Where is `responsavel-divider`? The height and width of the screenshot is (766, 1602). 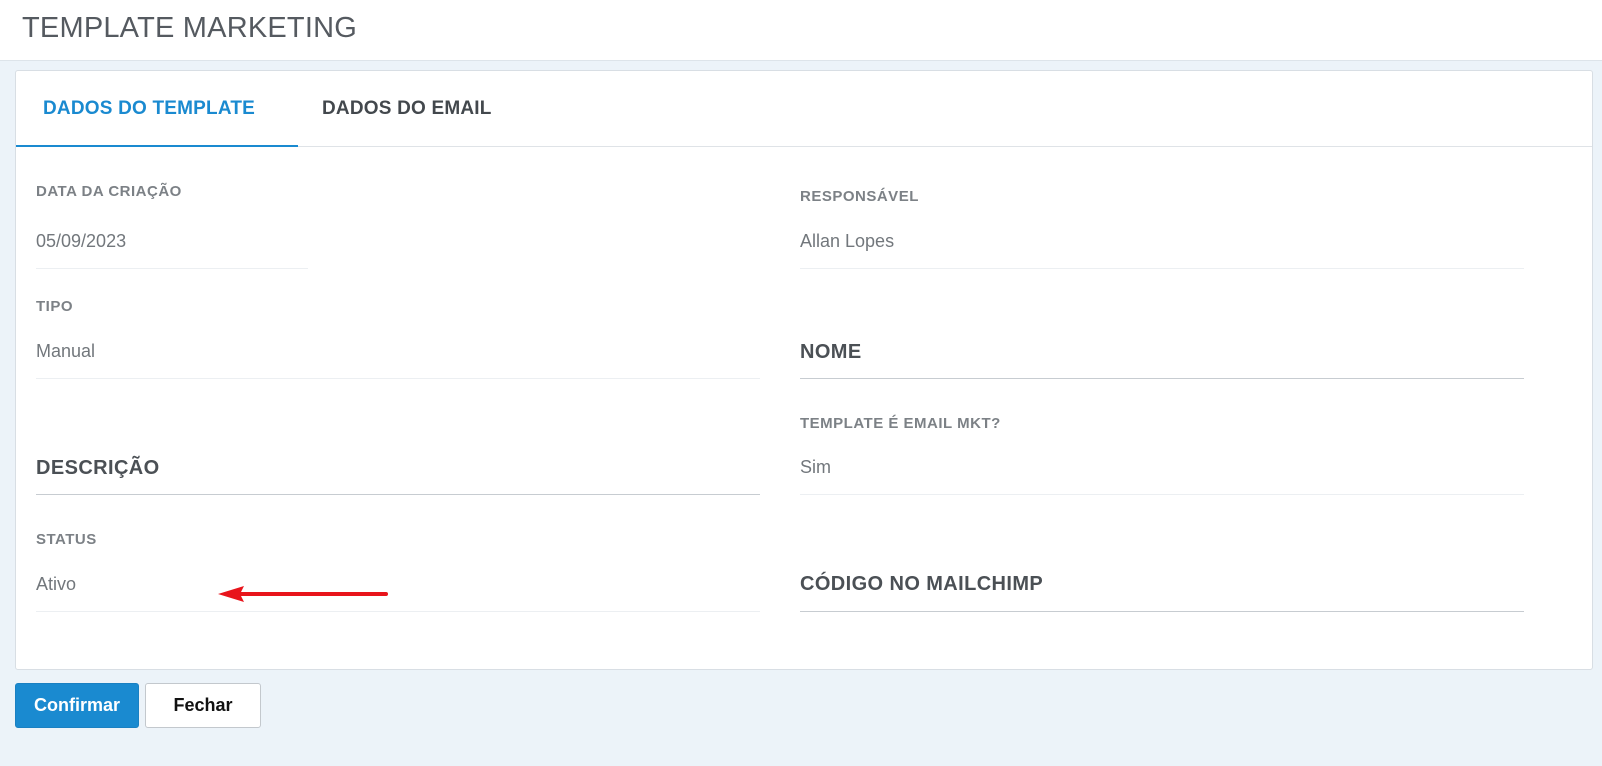 responsavel-divider is located at coordinates (1162, 268).